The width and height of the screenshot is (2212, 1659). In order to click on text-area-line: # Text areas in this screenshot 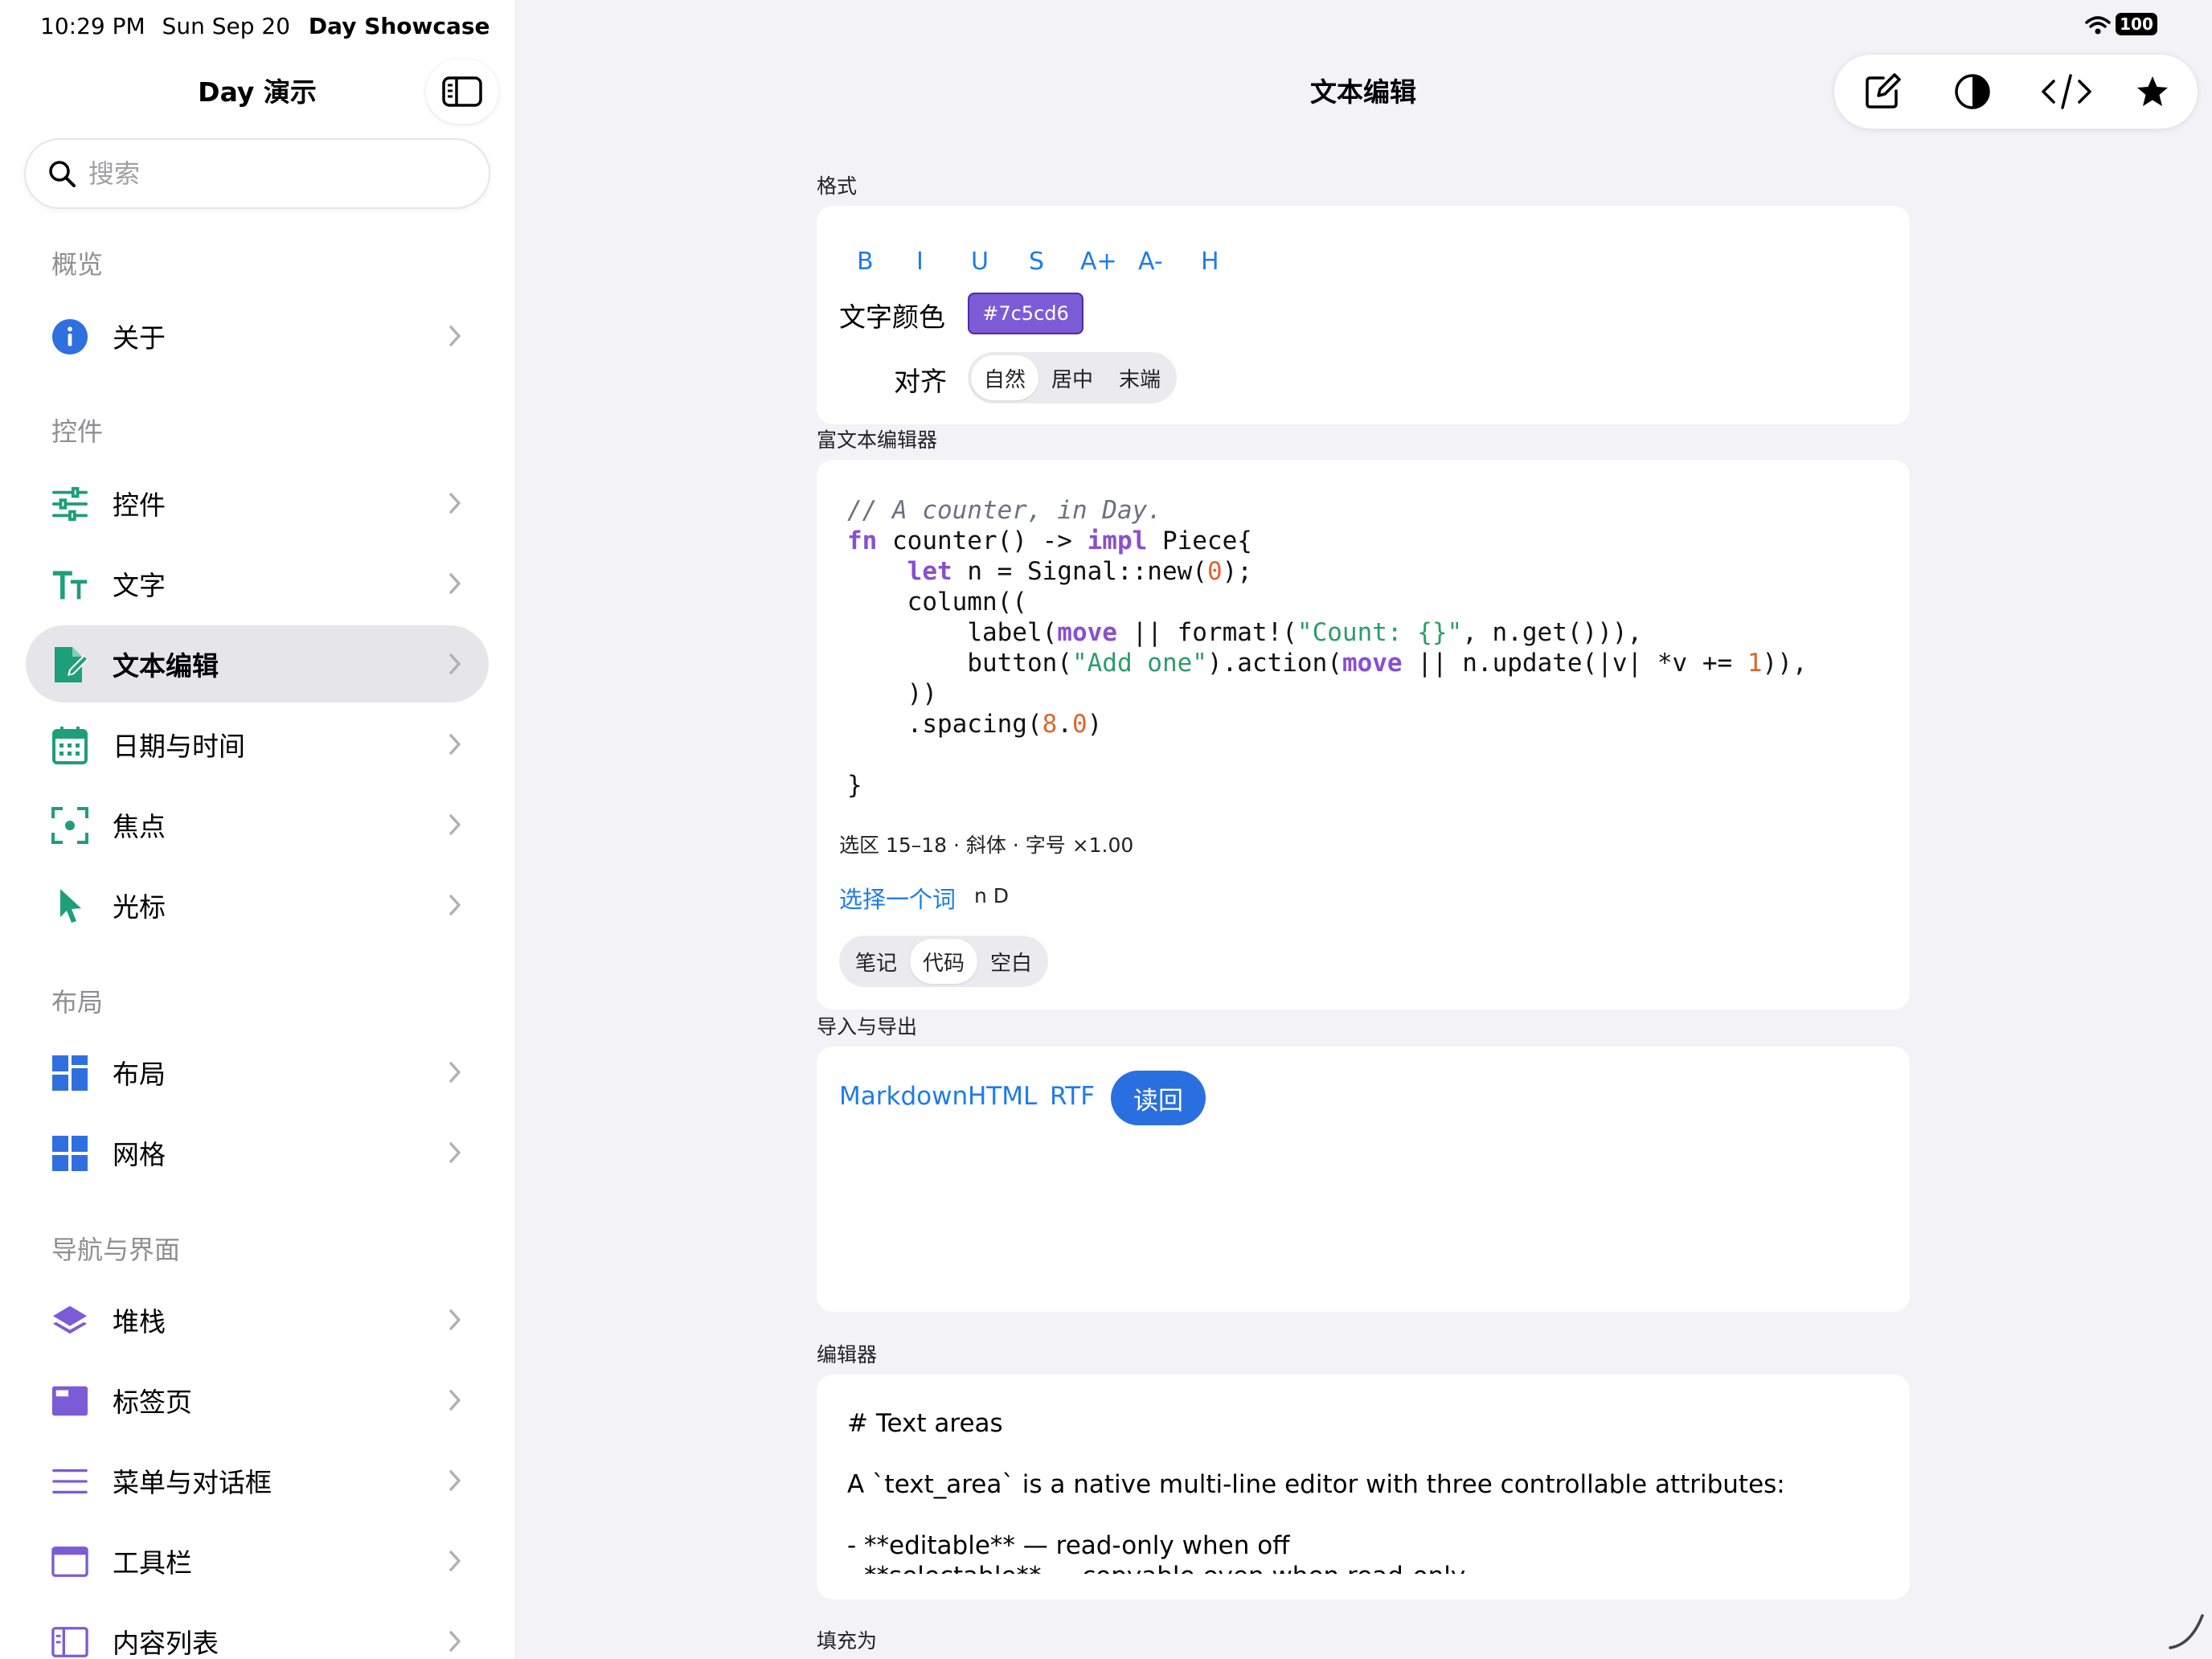, I will do `click(925, 1423)`.